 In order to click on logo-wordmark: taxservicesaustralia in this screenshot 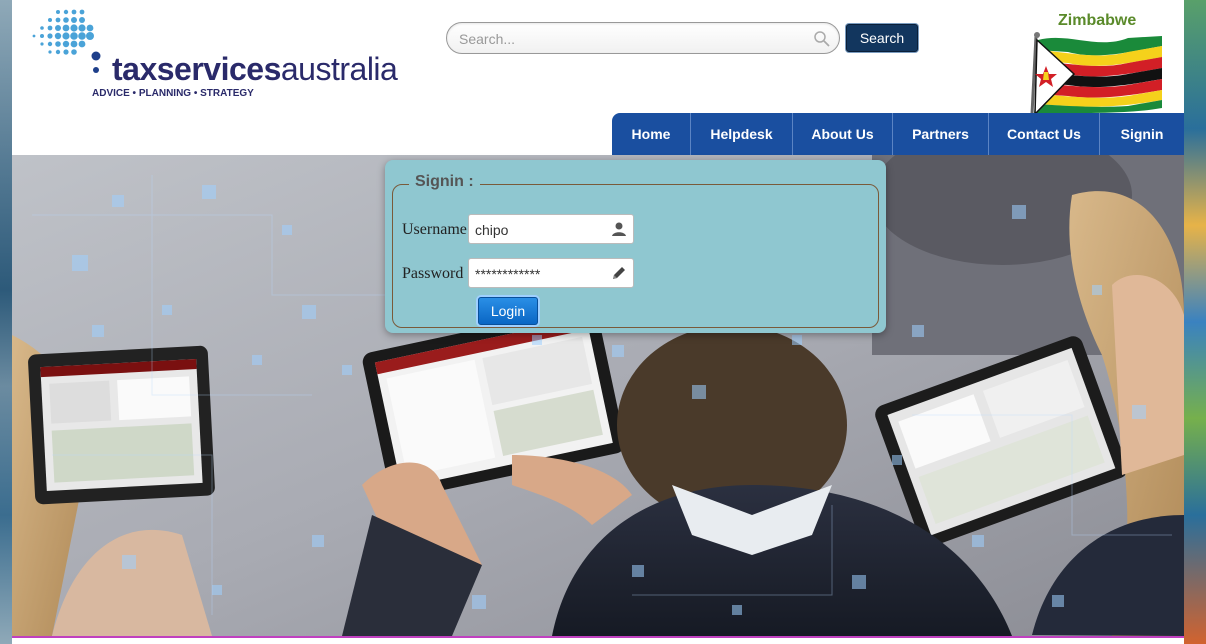, I will do `click(255, 69)`.